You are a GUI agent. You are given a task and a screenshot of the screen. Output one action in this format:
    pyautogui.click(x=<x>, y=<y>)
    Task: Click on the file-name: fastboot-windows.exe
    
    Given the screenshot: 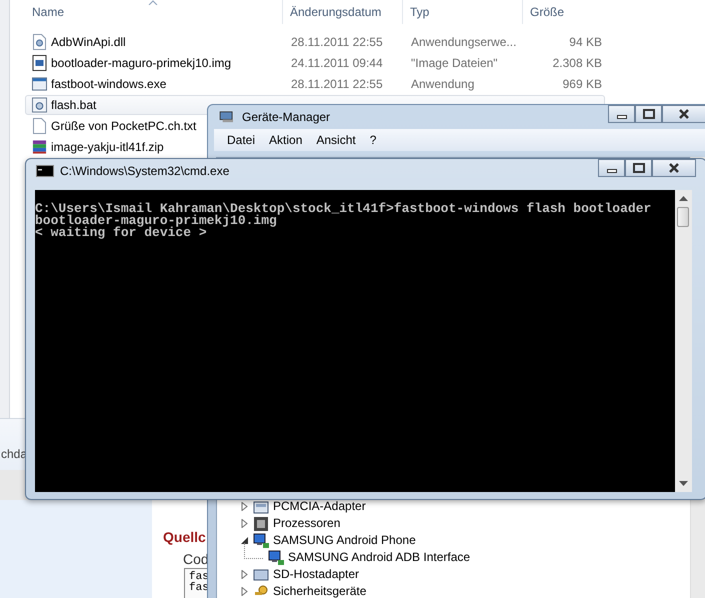 What is the action you would take?
    pyautogui.click(x=108, y=84)
    